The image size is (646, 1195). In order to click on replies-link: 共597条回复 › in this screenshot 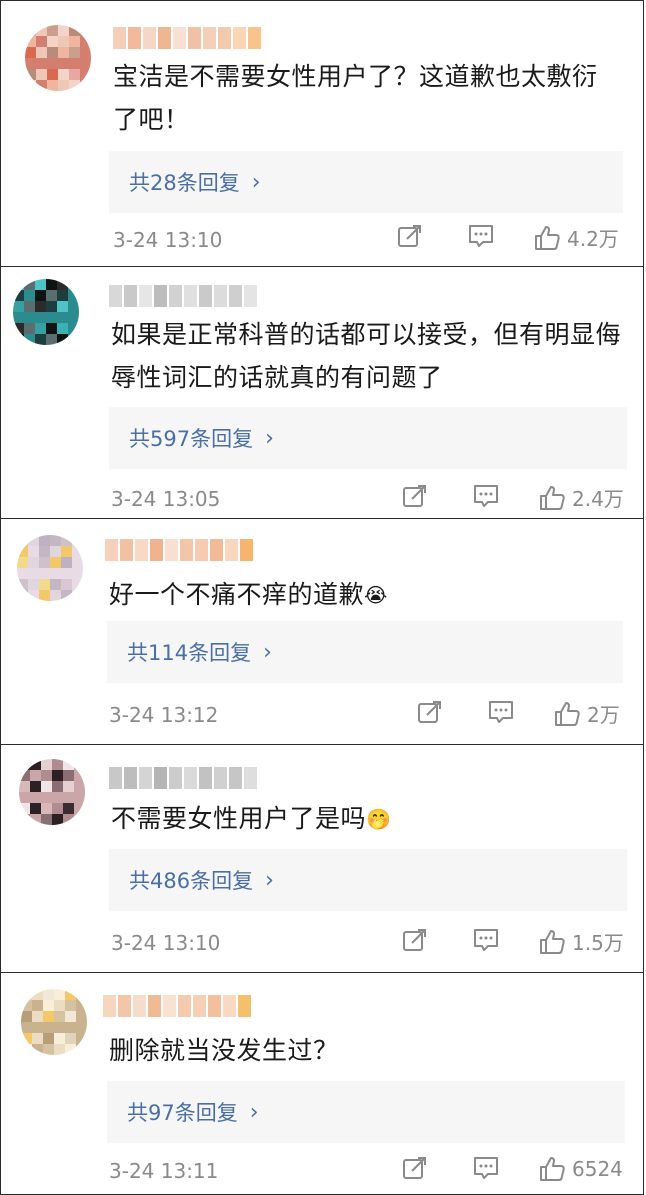, I will do `click(368, 438)`.